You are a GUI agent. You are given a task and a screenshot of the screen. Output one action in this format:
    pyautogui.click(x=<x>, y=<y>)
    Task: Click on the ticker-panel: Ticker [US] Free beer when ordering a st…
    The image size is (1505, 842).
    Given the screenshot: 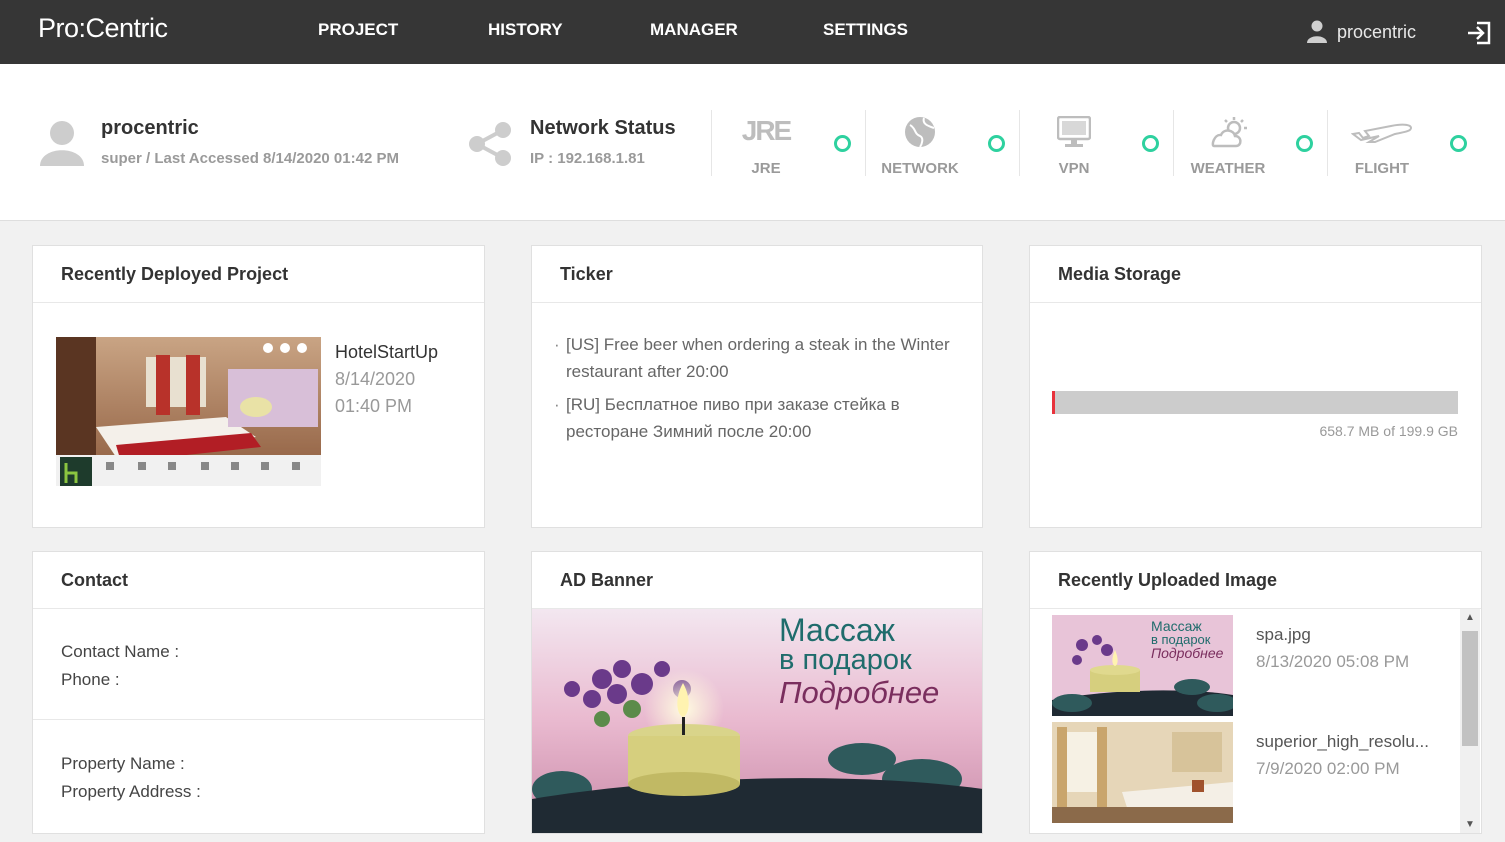 What is the action you would take?
    pyautogui.click(x=757, y=386)
    